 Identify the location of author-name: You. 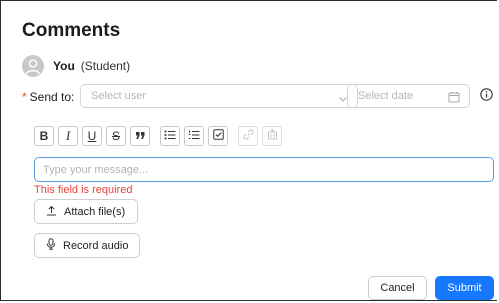
(64, 66).